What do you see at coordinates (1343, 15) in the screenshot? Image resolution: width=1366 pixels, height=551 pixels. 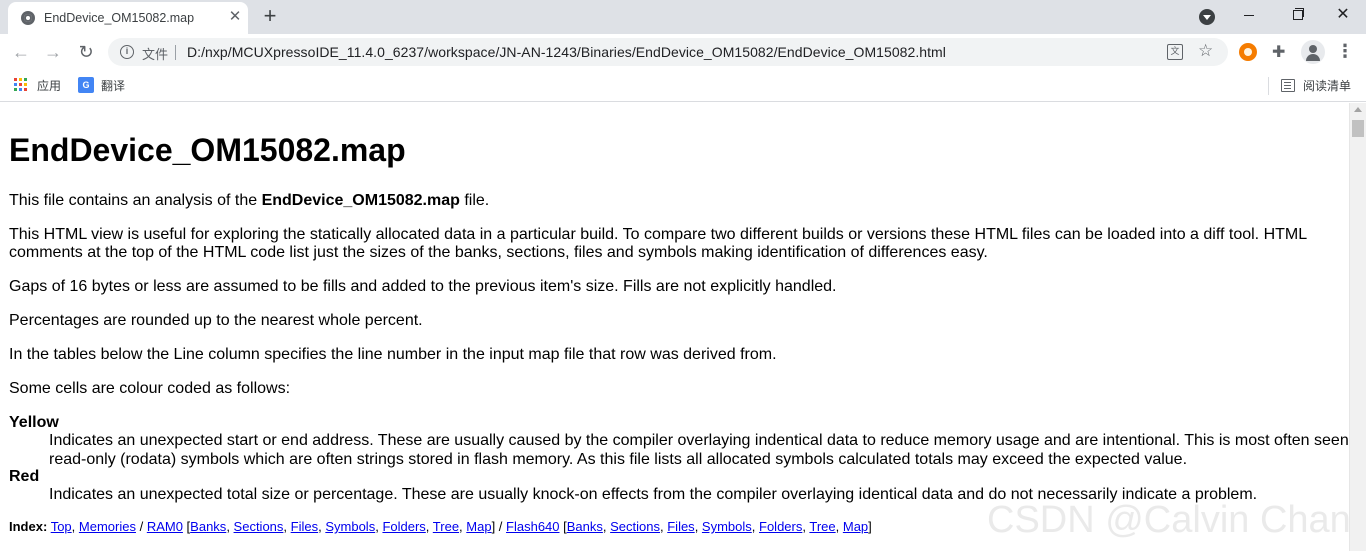 I see `close-window-button: ✕` at bounding box center [1343, 15].